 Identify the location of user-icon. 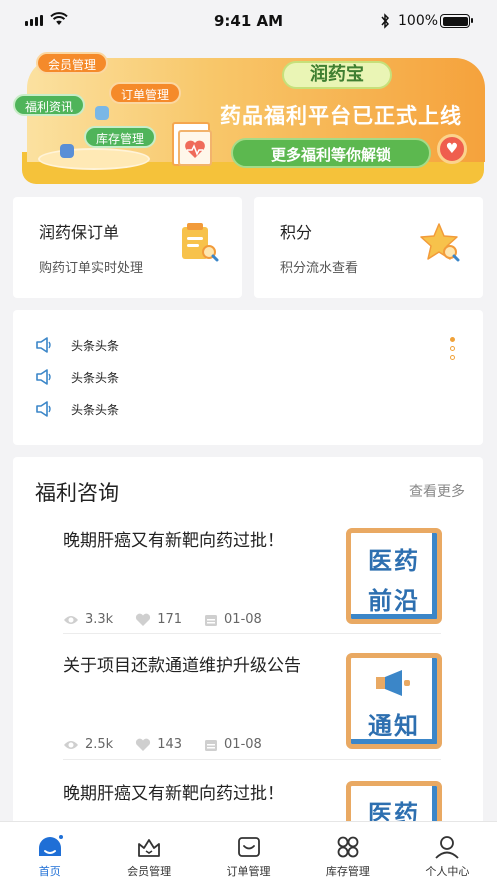
(447, 847).